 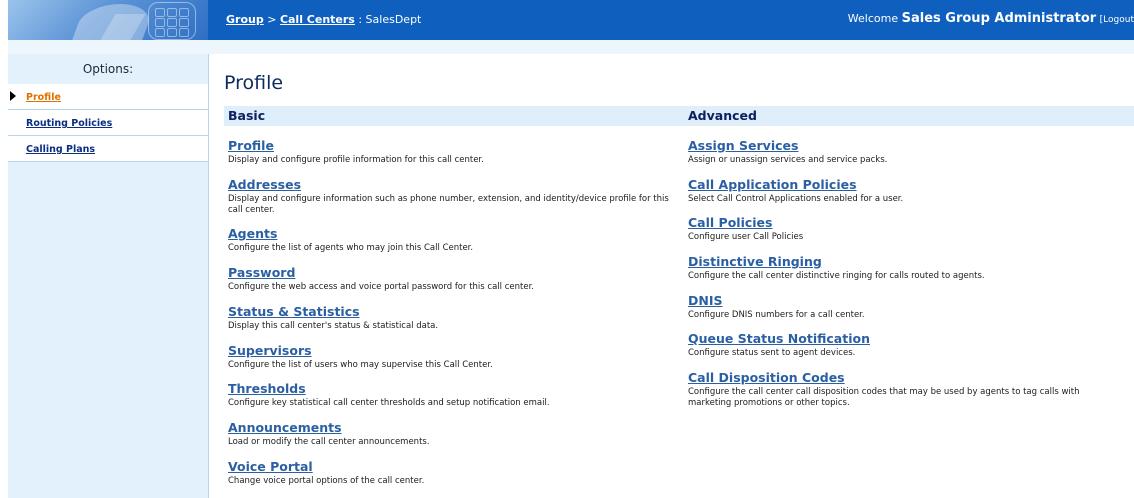 I want to click on password-link: Password, so click(x=381, y=272).